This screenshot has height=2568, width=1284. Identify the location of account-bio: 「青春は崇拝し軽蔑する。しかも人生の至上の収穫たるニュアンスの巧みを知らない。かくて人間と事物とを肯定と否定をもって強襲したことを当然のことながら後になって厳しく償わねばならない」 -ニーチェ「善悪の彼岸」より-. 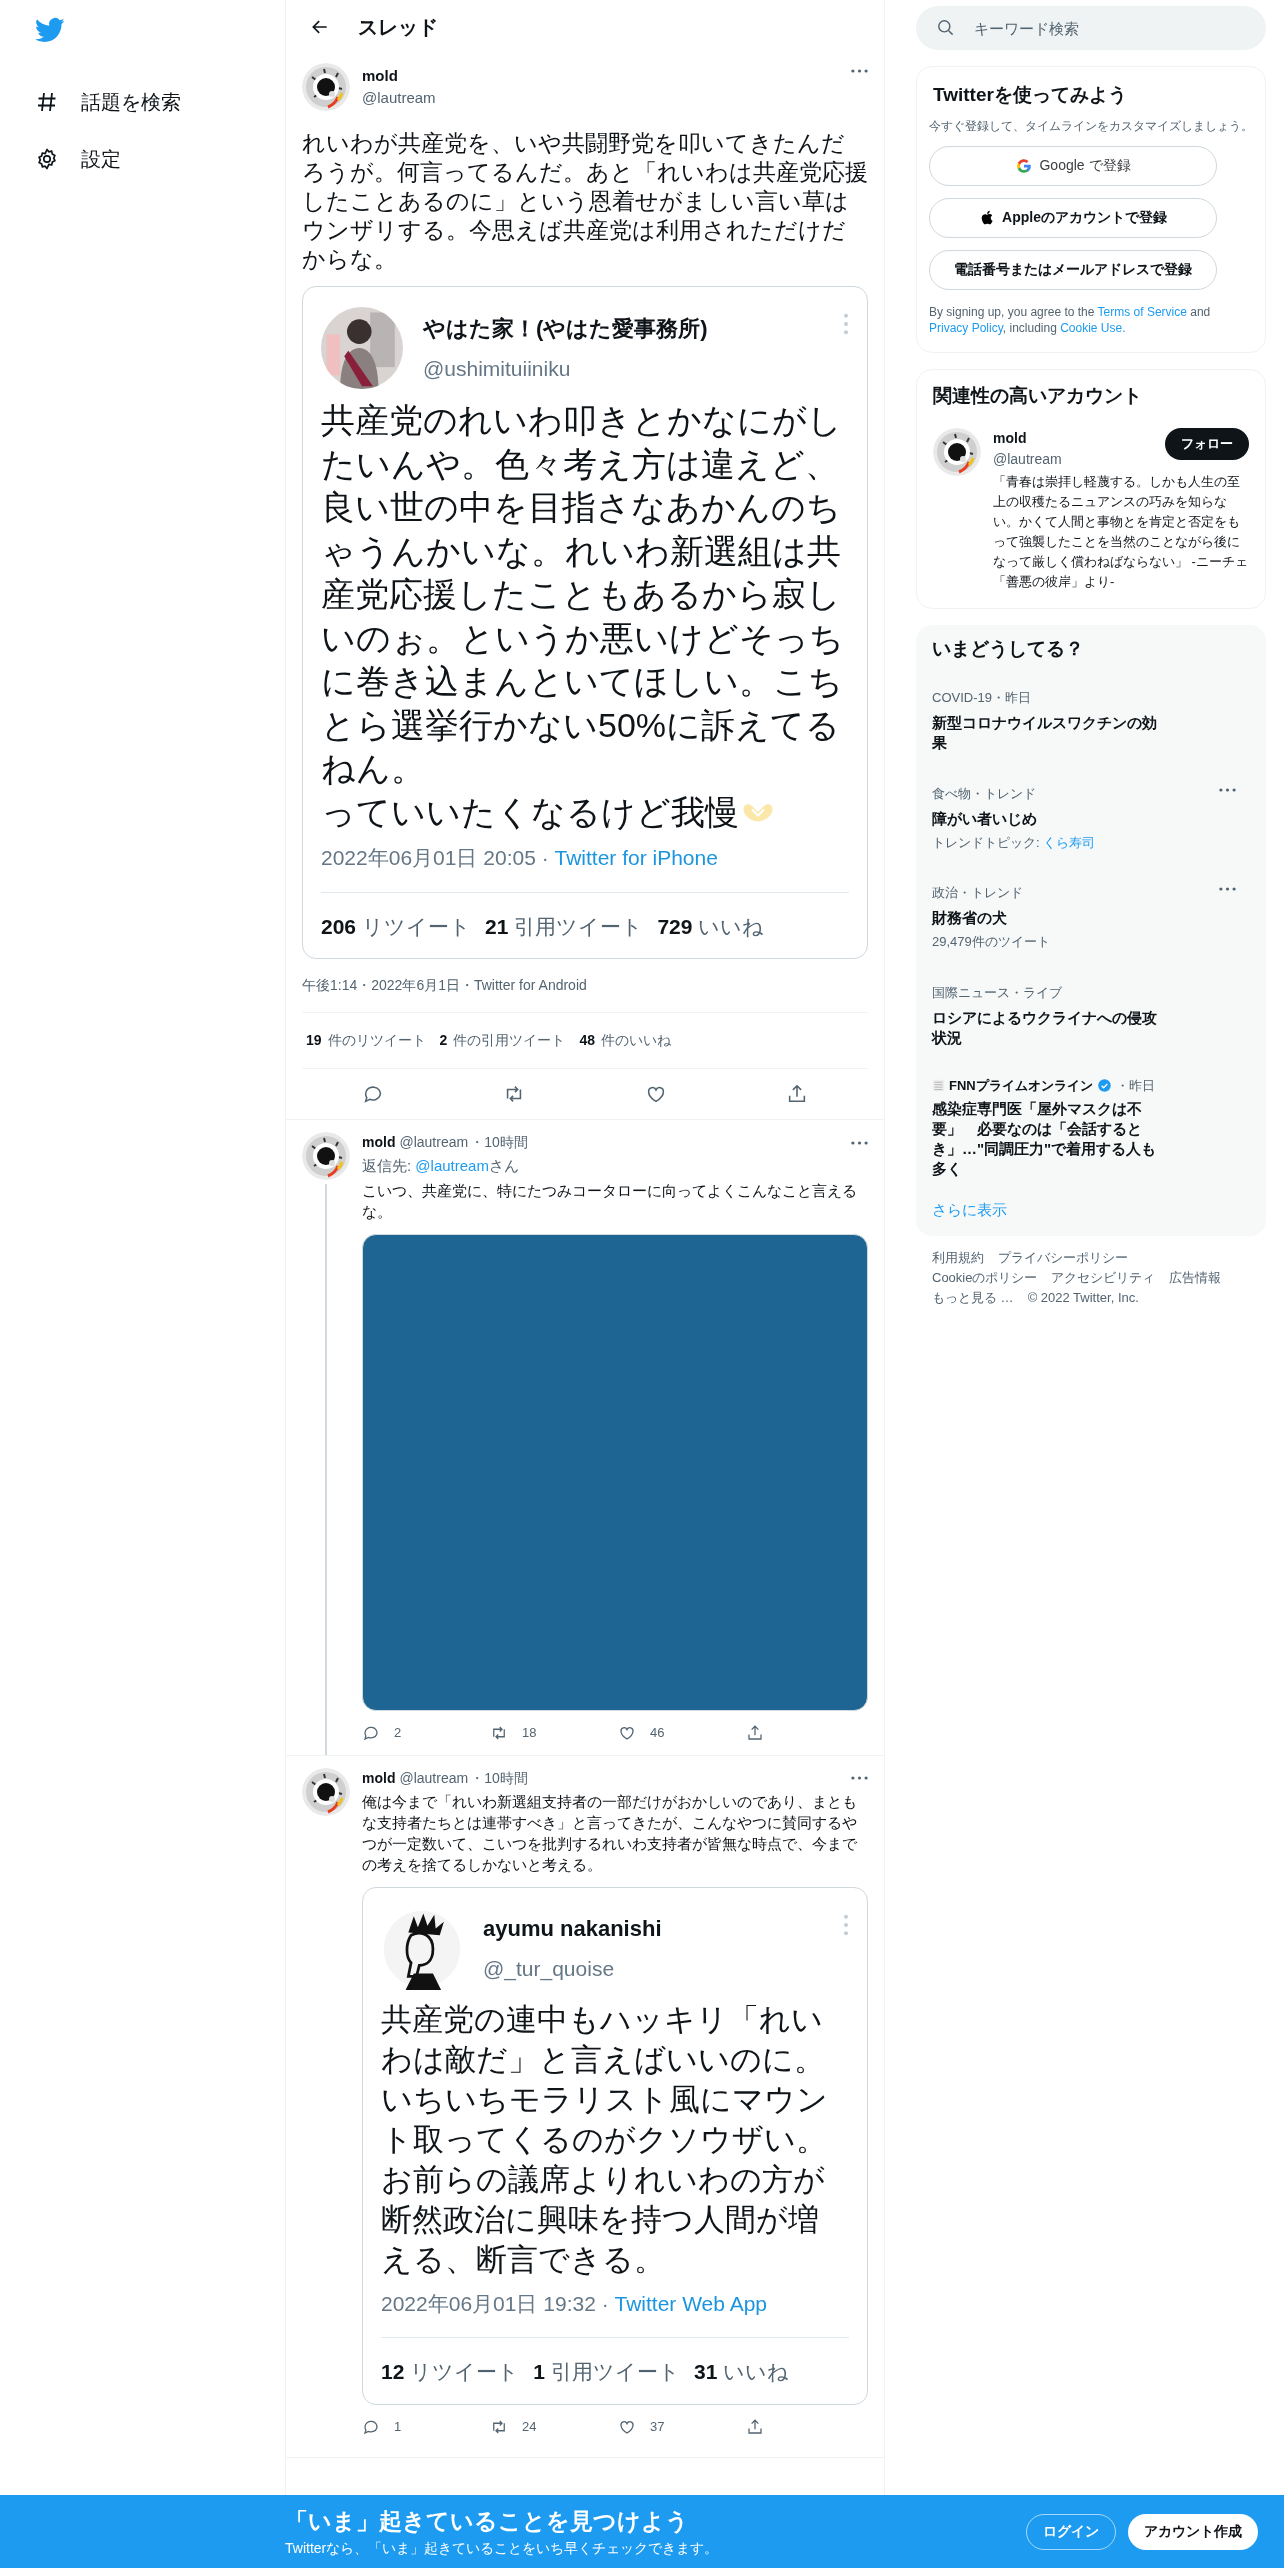
(1121, 532).